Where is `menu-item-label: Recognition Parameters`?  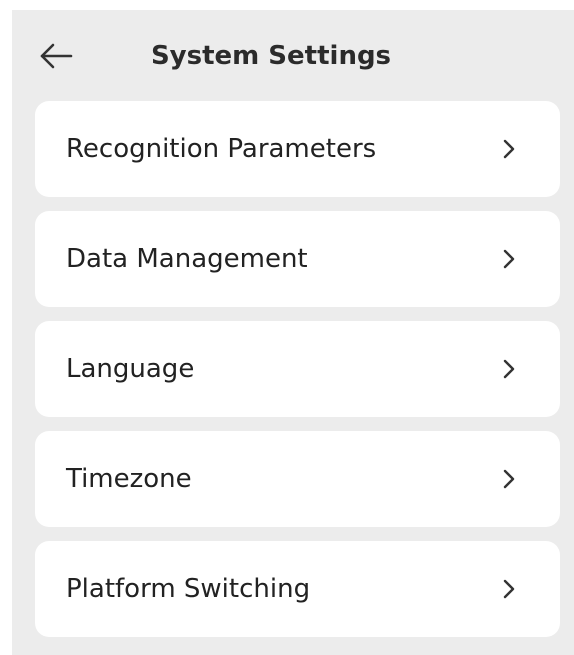 menu-item-label: Recognition Parameters is located at coordinates (221, 149).